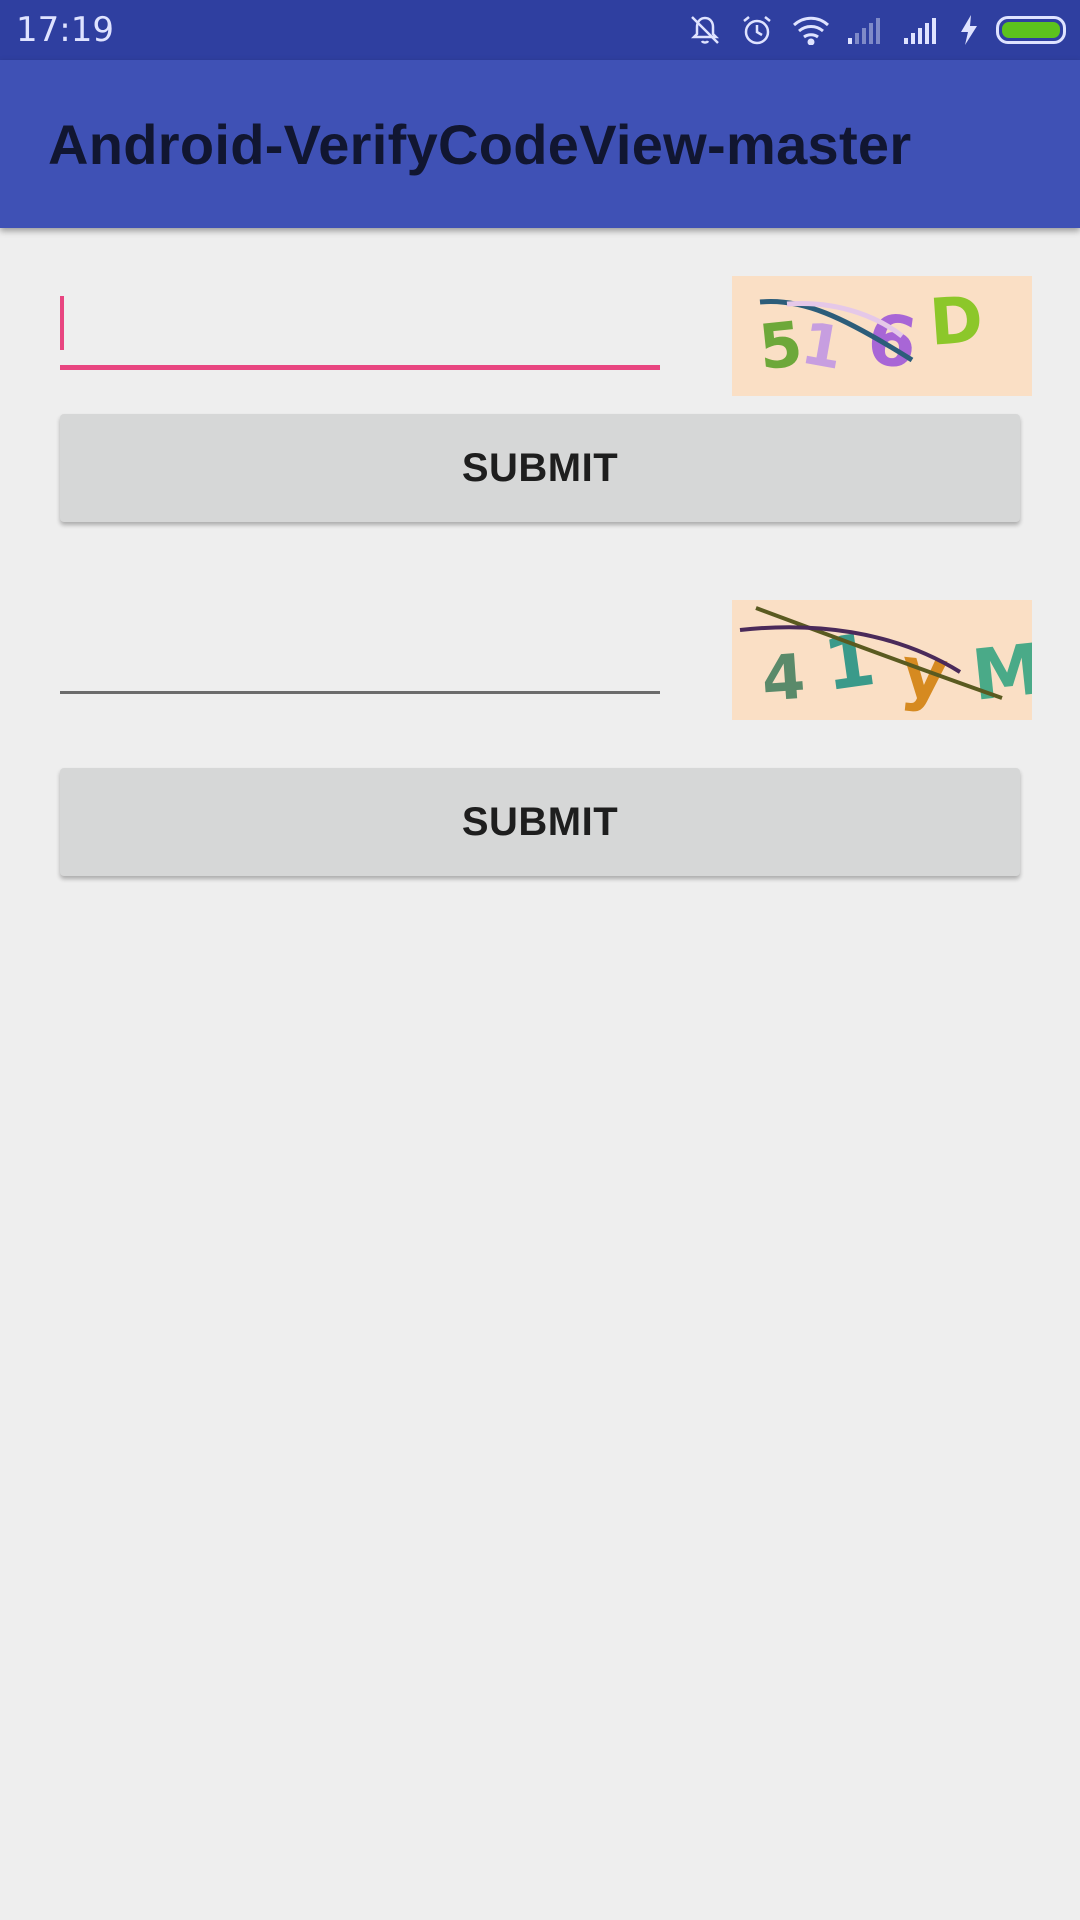 The height and width of the screenshot is (1920, 1080). What do you see at coordinates (925, 673) in the screenshot?
I see `captcha-glyph: y` at bounding box center [925, 673].